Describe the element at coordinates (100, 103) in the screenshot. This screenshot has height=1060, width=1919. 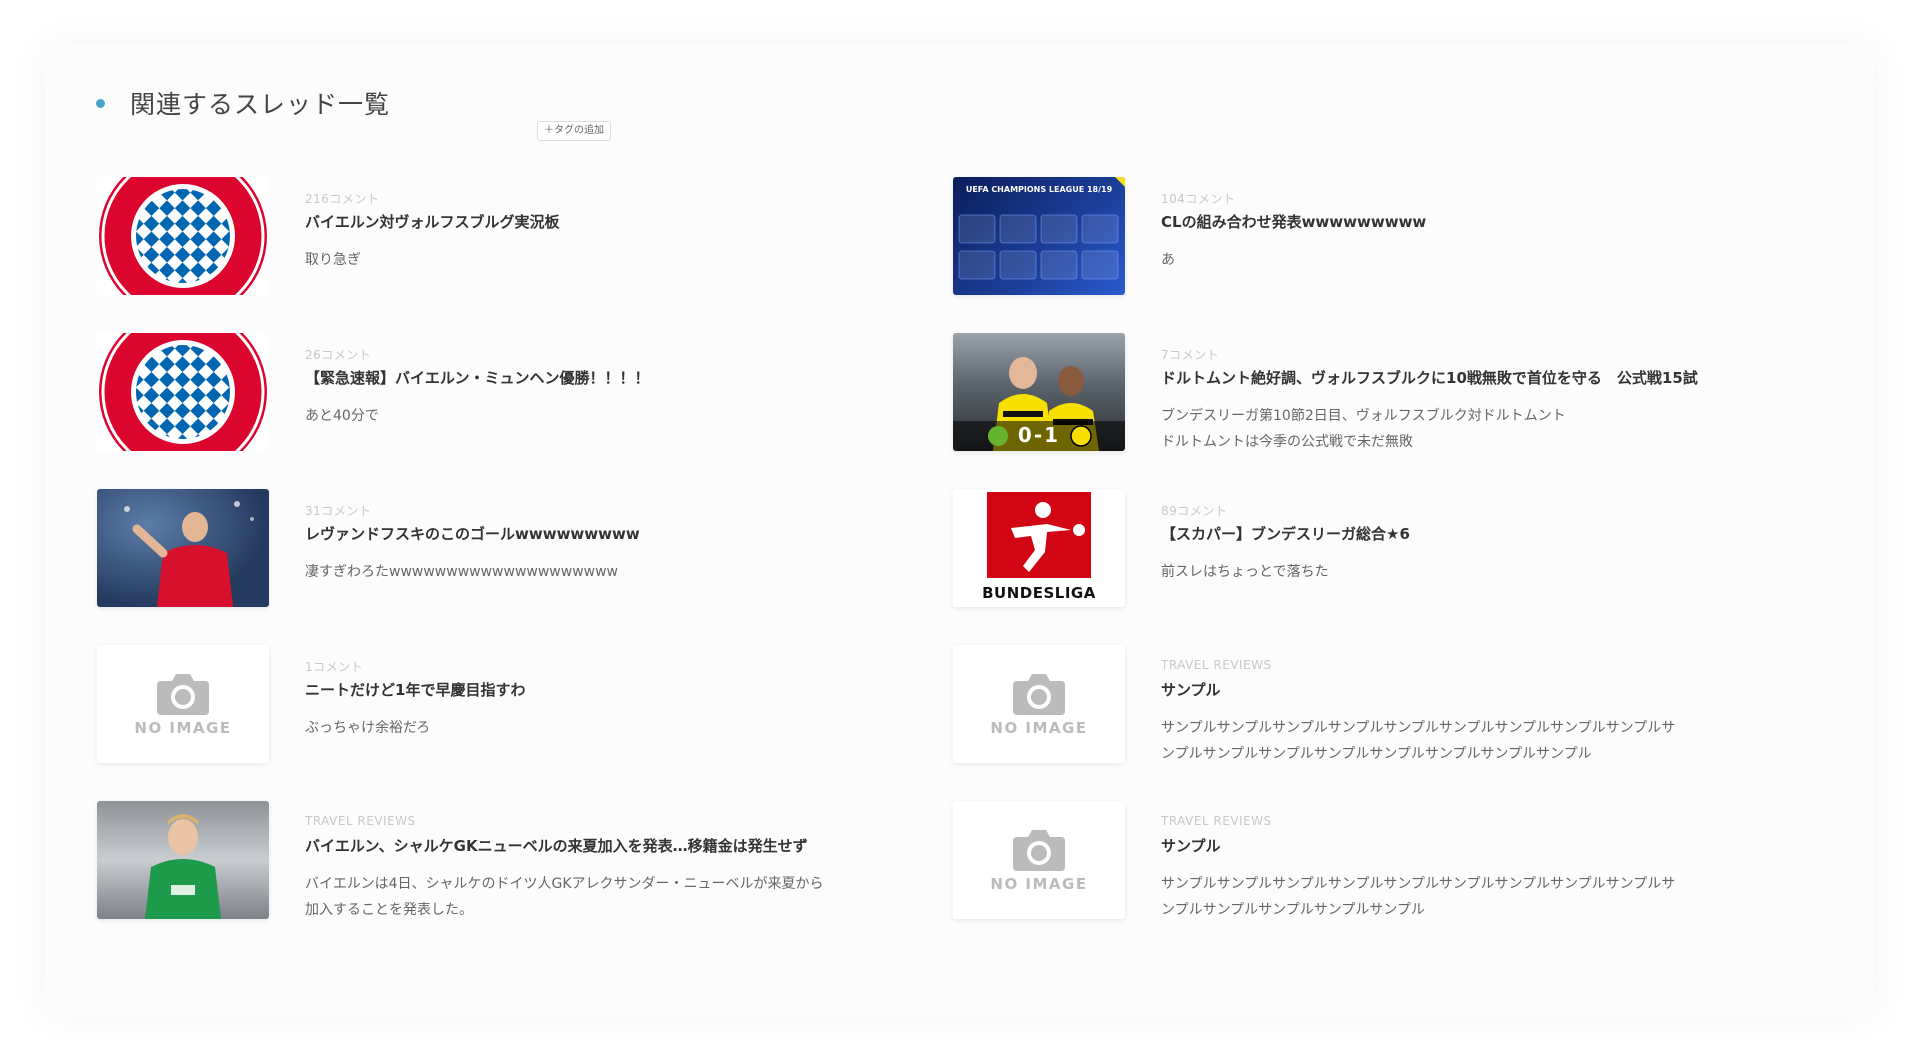
I see `bullet-dot-icon` at that location.